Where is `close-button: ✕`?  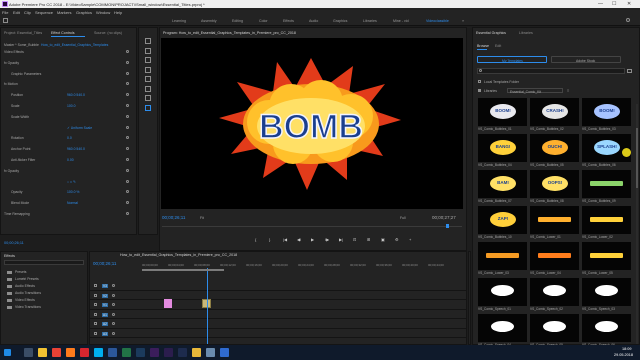 close-button: ✕ is located at coordinates (629, 4).